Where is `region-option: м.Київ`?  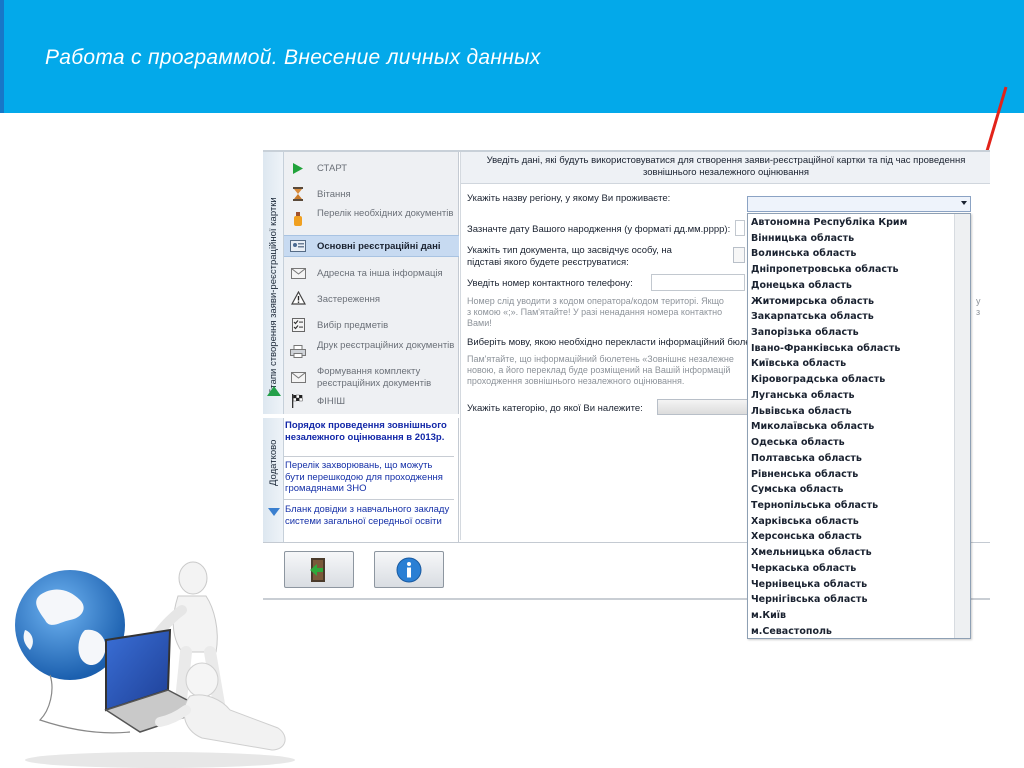
region-option: м.Київ is located at coordinates (851, 616).